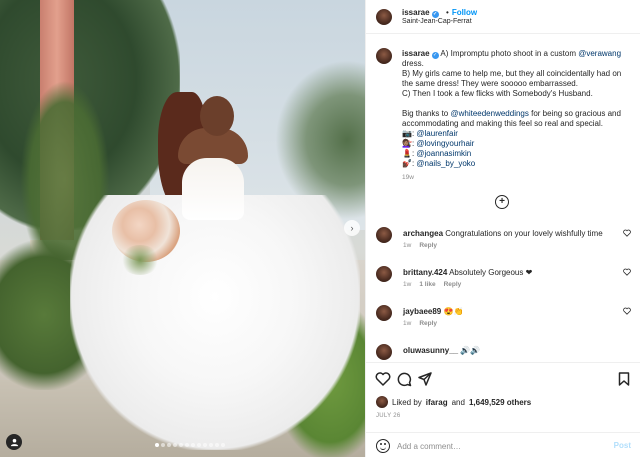  Describe the element at coordinates (497, 446) in the screenshot. I see `comment-input` at that location.